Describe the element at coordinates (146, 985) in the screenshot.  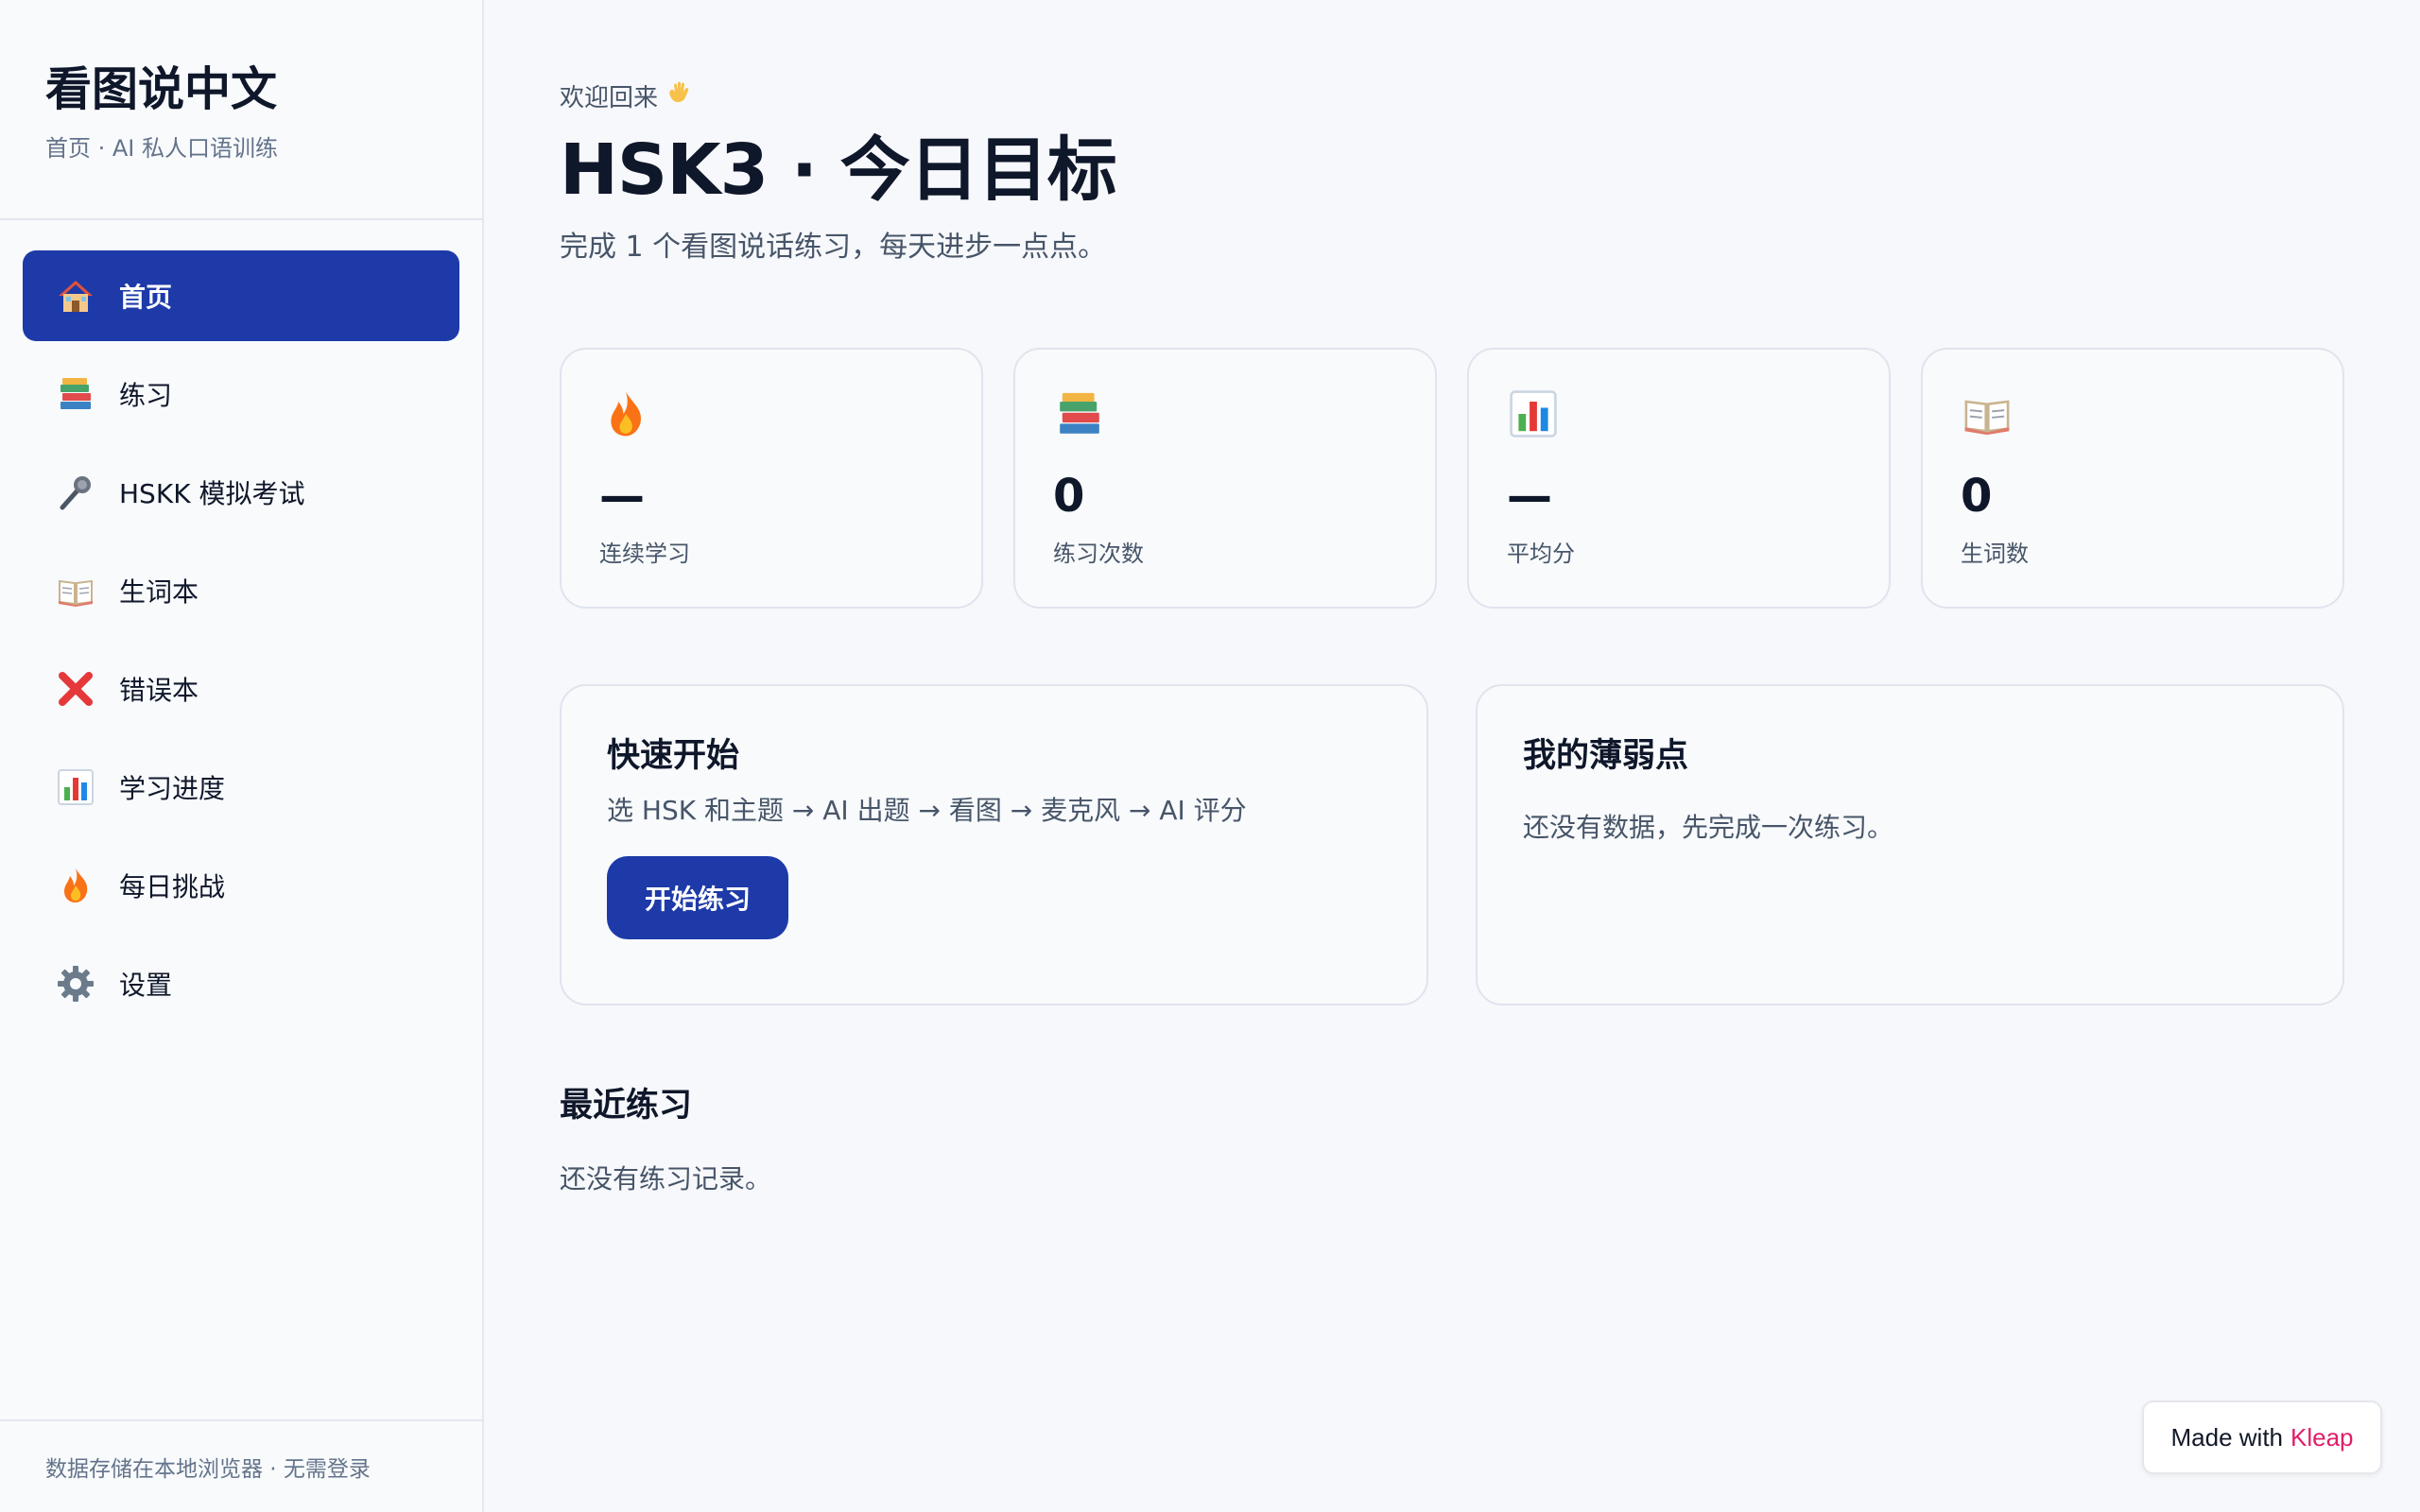
I see `sidebar-item-label: 设置` at that location.